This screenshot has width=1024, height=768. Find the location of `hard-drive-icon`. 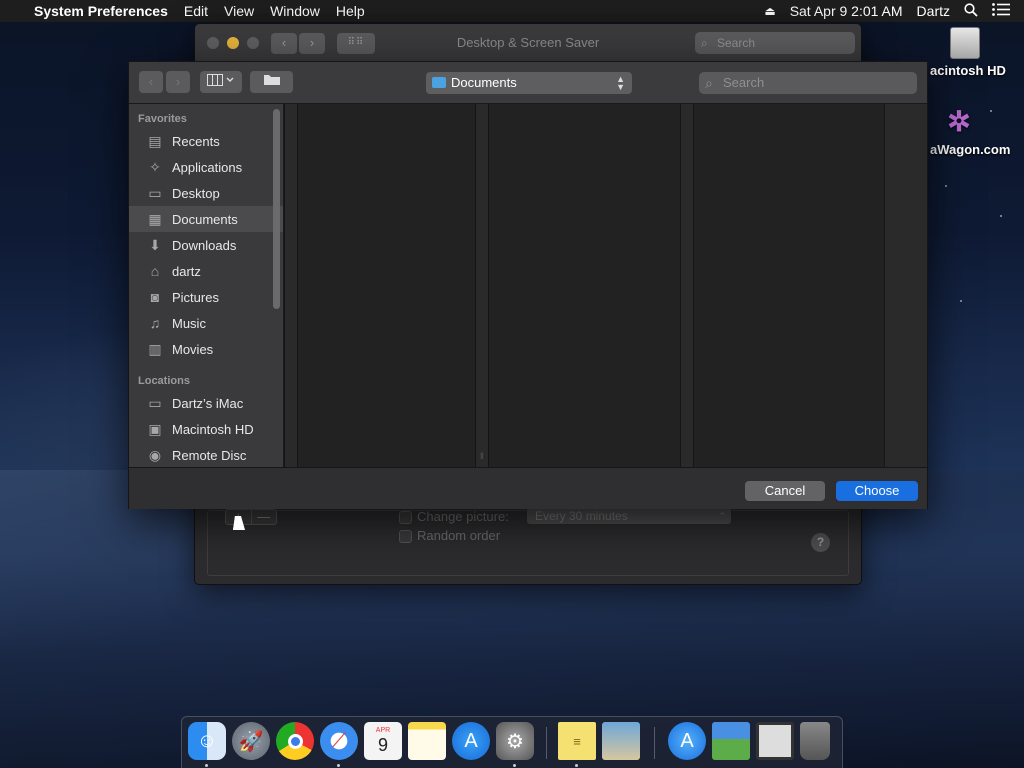

hard-drive-icon is located at coordinates (965, 43).